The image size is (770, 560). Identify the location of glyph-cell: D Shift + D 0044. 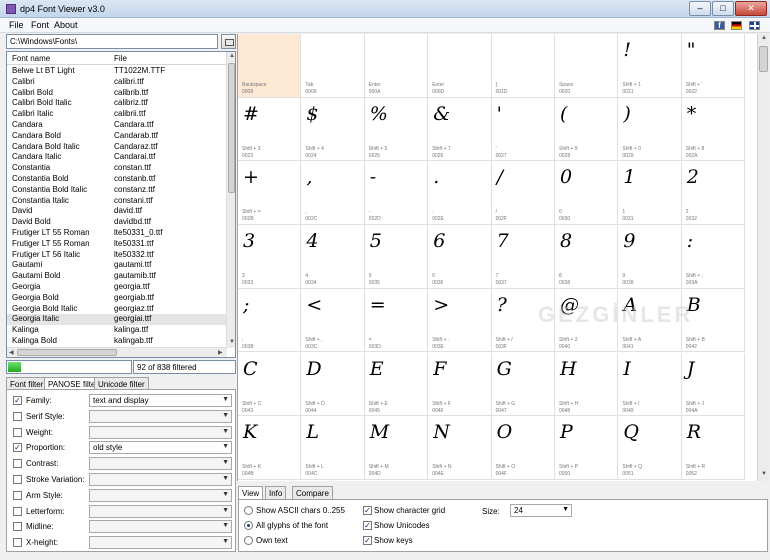
(333, 384).